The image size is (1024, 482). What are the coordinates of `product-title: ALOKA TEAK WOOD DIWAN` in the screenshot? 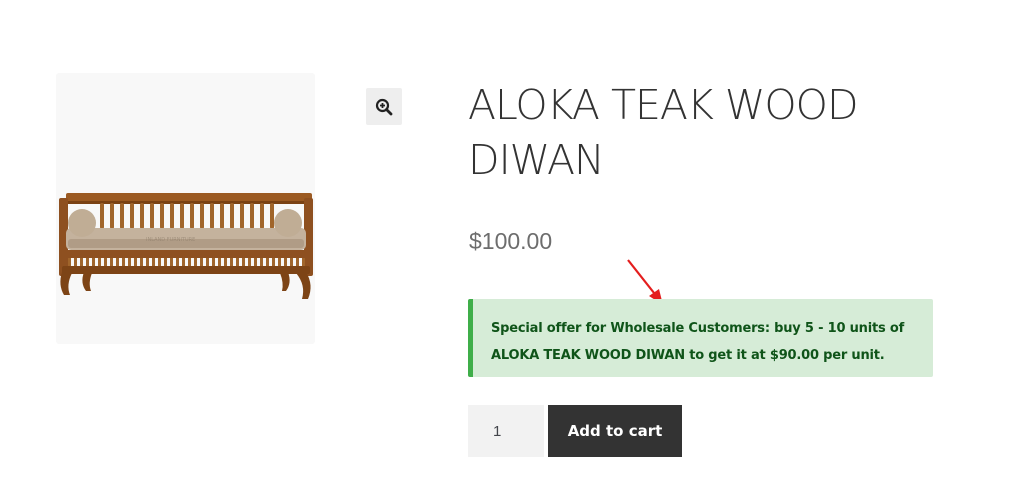 It's located at (663, 132).